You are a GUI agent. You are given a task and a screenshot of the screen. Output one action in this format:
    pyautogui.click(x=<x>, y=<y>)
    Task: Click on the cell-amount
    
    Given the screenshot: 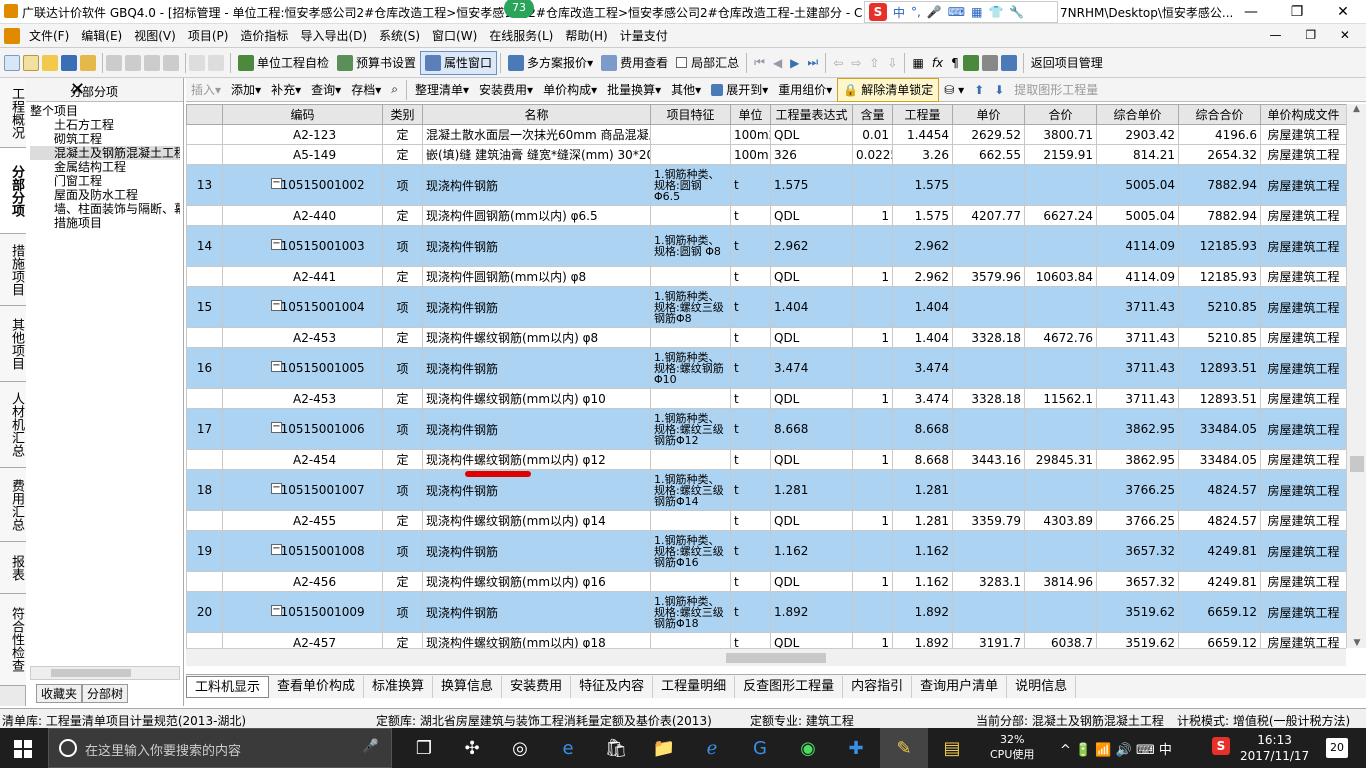 What is the action you would take?
    pyautogui.click(x=1060, y=429)
    